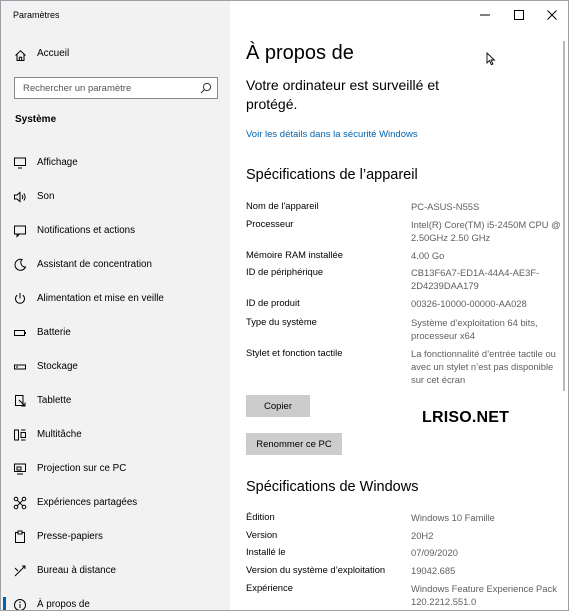  Describe the element at coordinates (57, 366) in the screenshot. I see `sidebar-item-label: Stockage` at that location.